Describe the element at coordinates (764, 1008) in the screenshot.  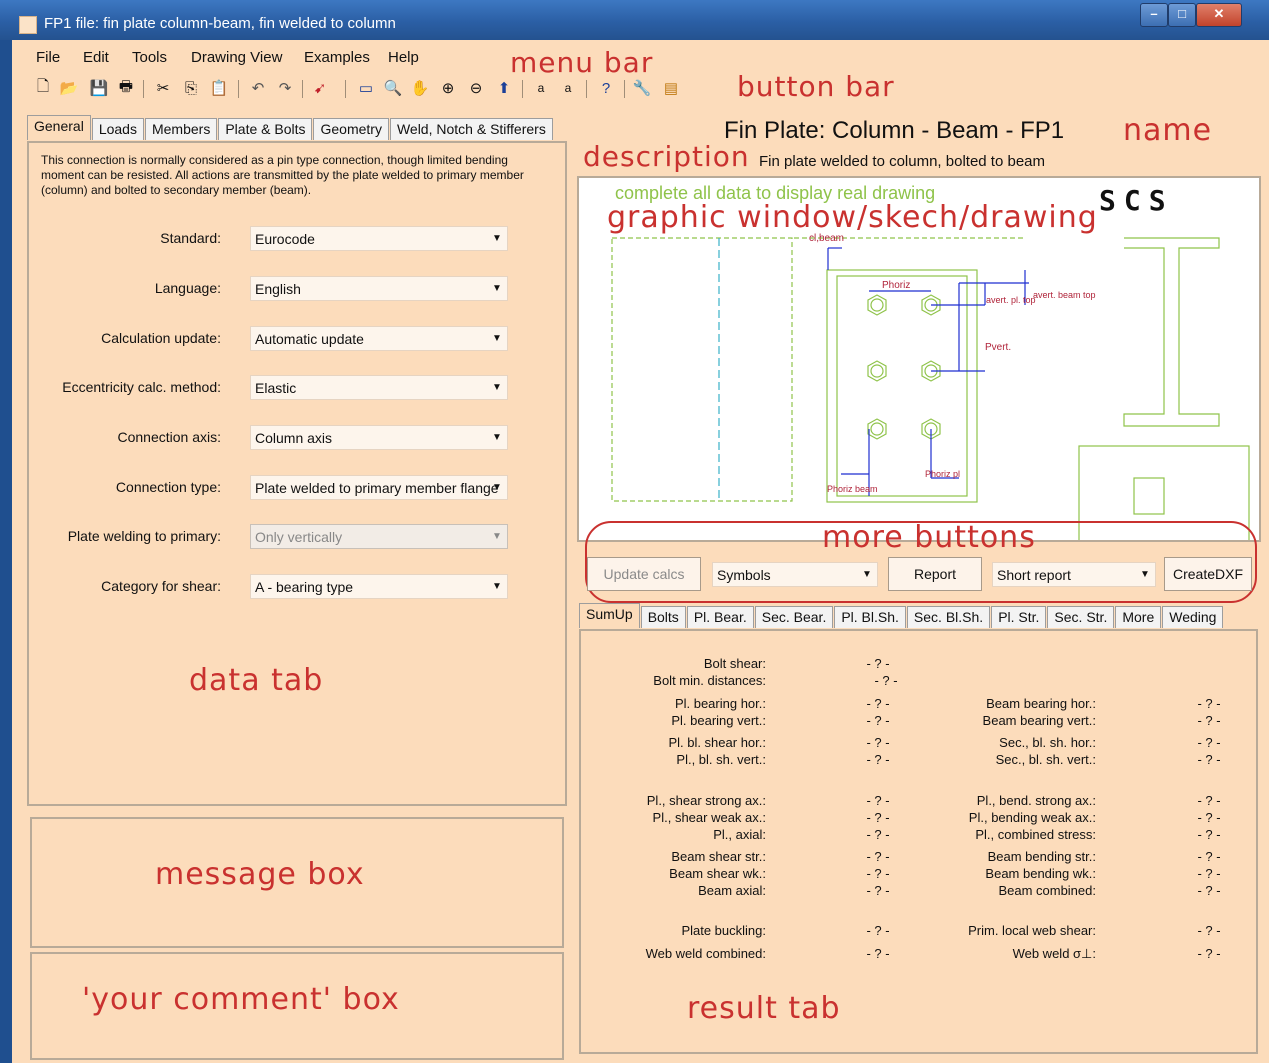
I see `annotation-result-tab: result tab` at that location.